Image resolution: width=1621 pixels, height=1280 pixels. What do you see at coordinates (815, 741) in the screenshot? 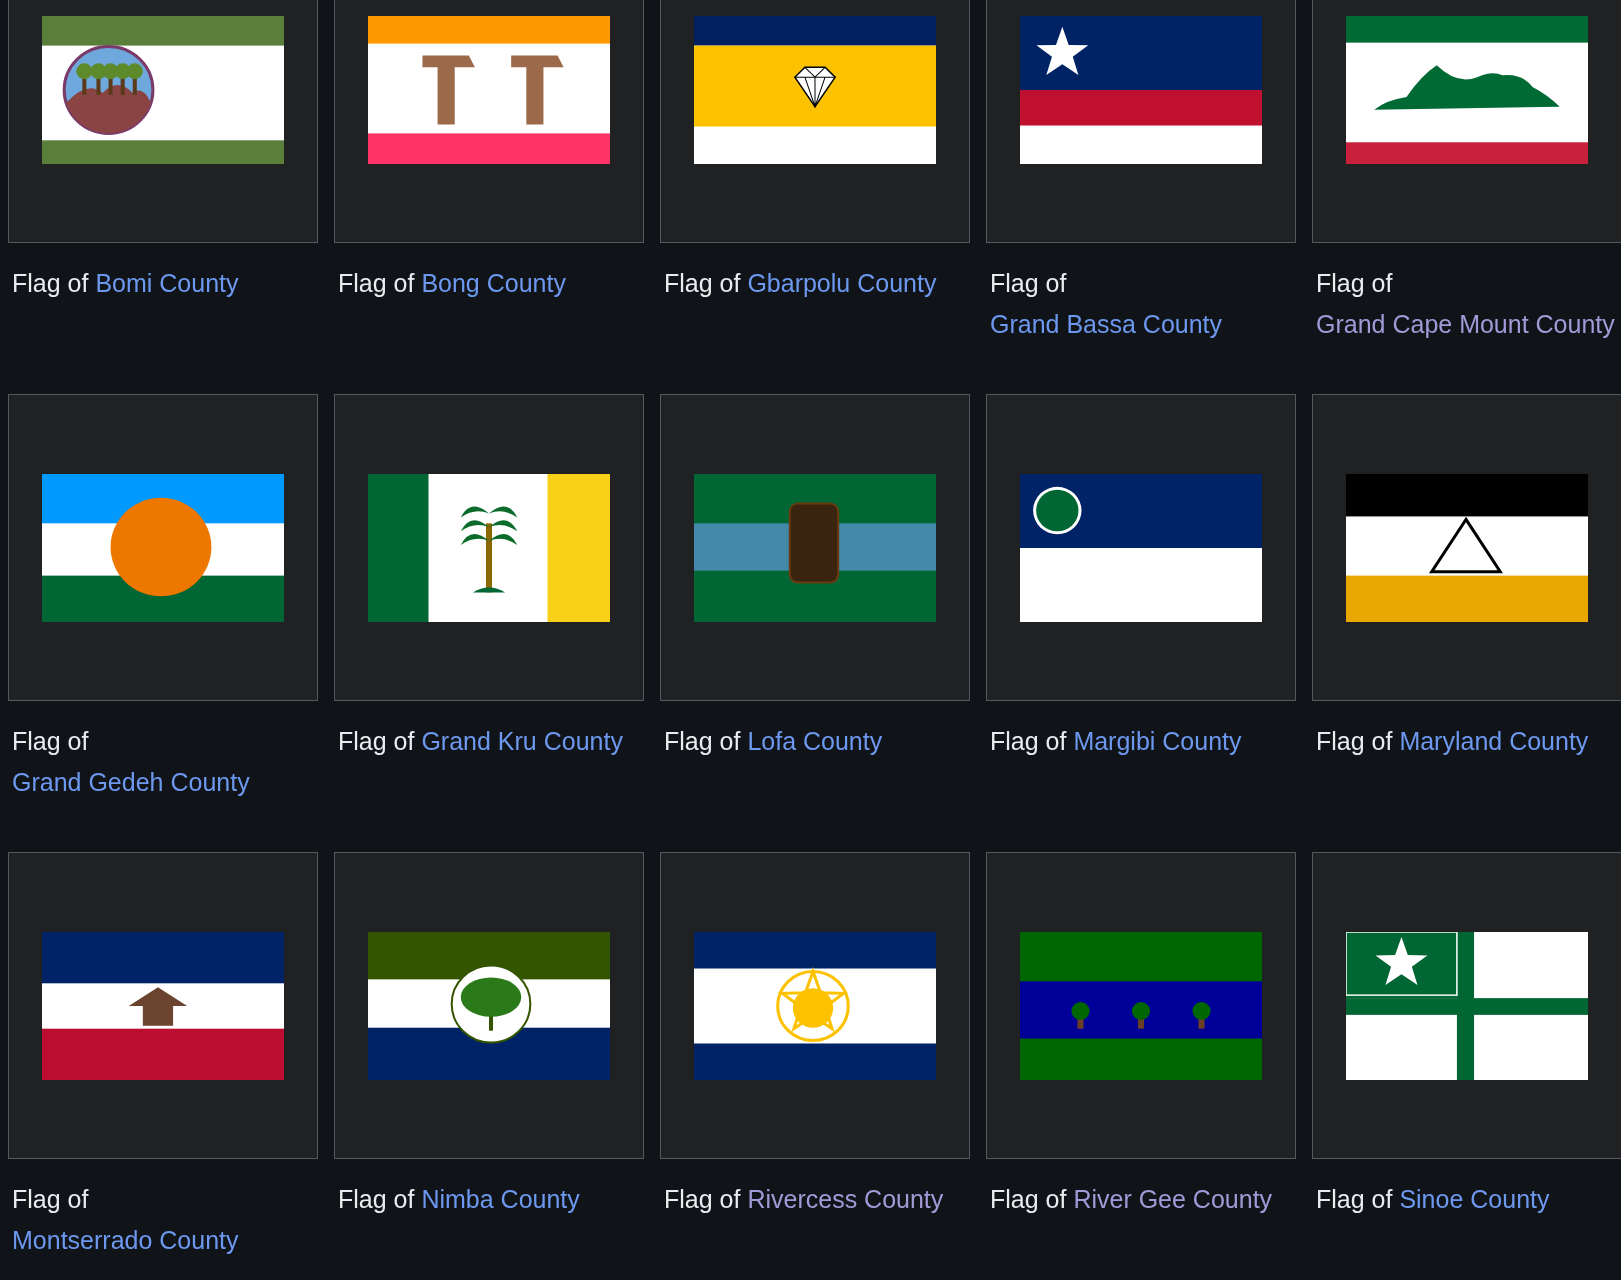
I see `county-link: Lofa County` at bounding box center [815, 741].